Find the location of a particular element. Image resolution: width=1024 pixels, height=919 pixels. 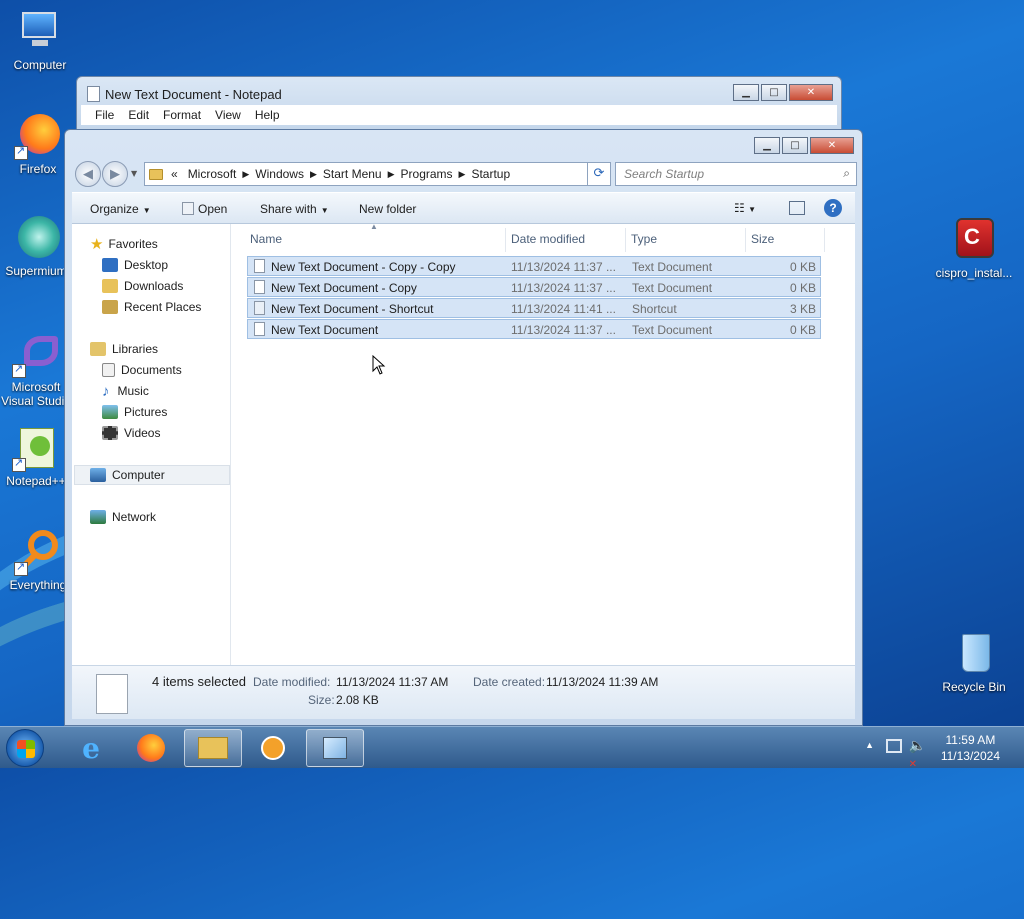

volume-muted-icon: 🔈✕ is located at coordinates (917, 753).